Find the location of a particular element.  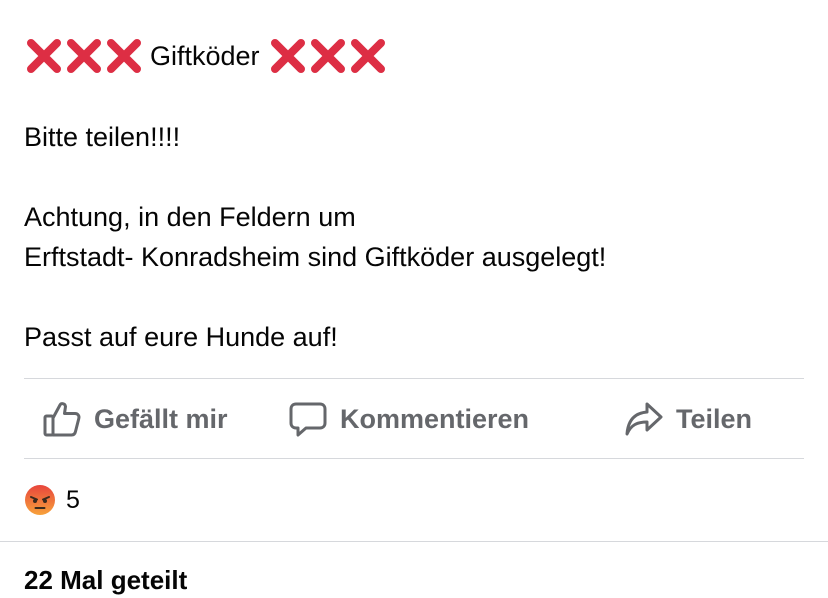

post-title-row: Giftköder is located at coordinates (206, 56).